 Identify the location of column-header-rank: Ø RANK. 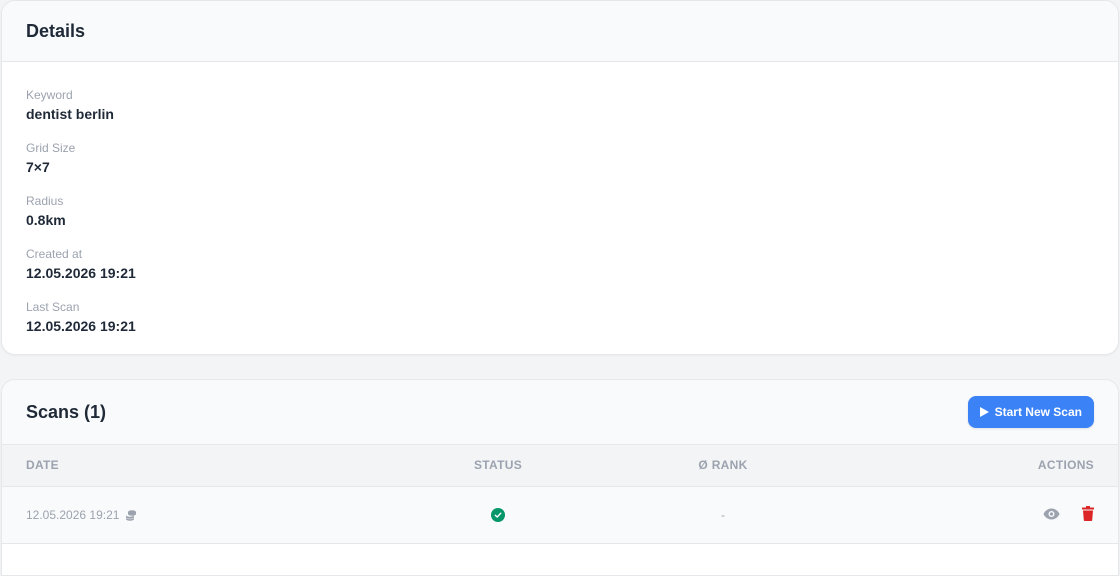
(723, 465).